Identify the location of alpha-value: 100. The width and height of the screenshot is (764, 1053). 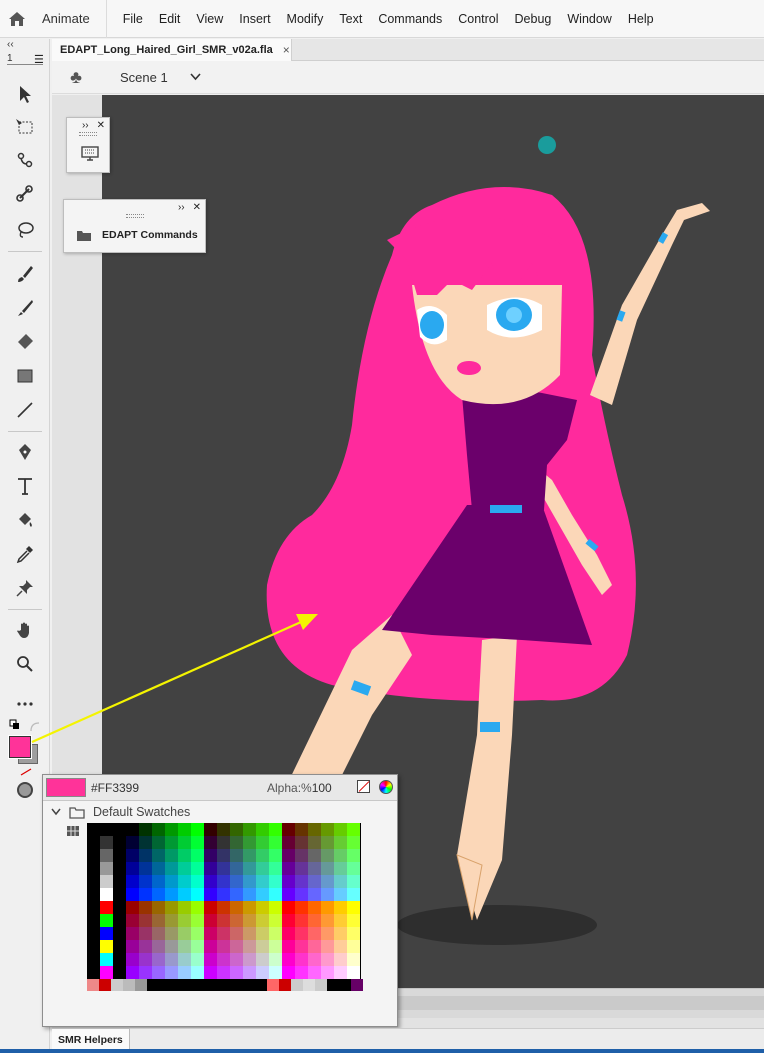
(322, 788).